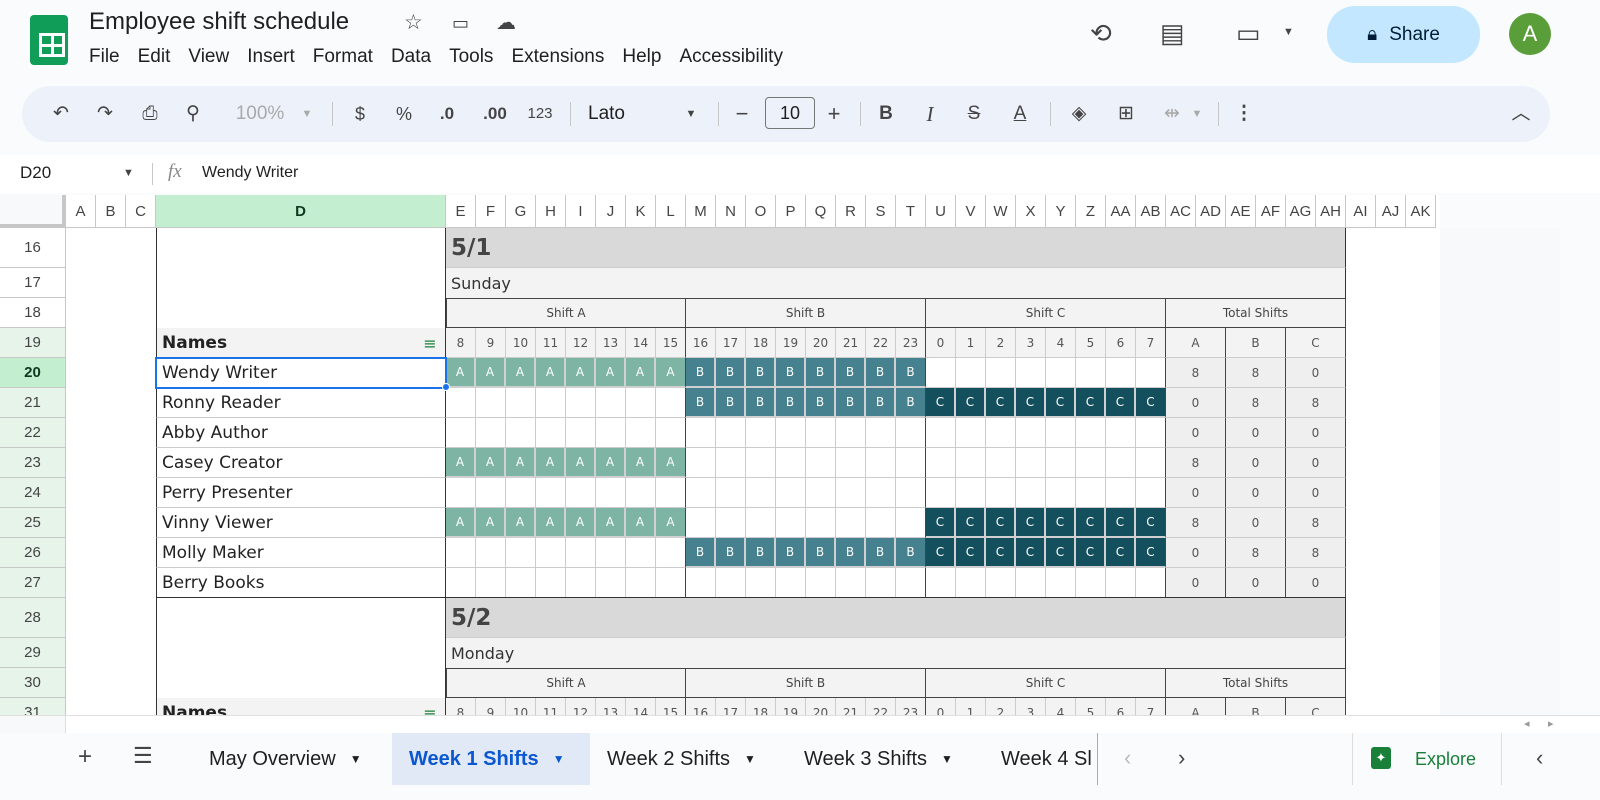 The image size is (1600, 800). What do you see at coordinates (701, 211) in the screenshot?
I see `column-header-m: M` at bounding box center [701, 211].